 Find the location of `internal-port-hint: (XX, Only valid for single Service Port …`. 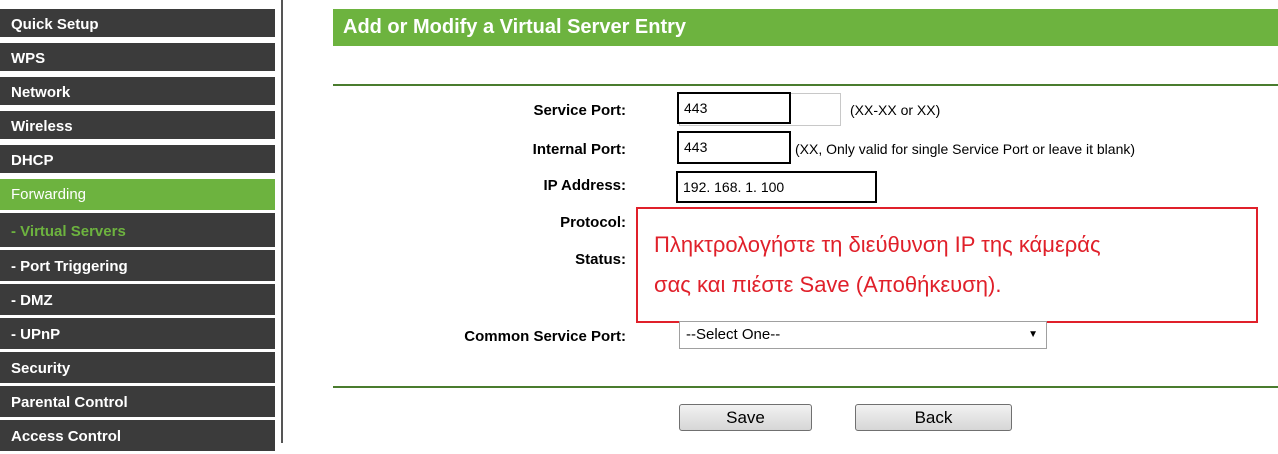

internal-port-hint: (XX, Only valid for single Service Port … is located at coordinates (965, 149).